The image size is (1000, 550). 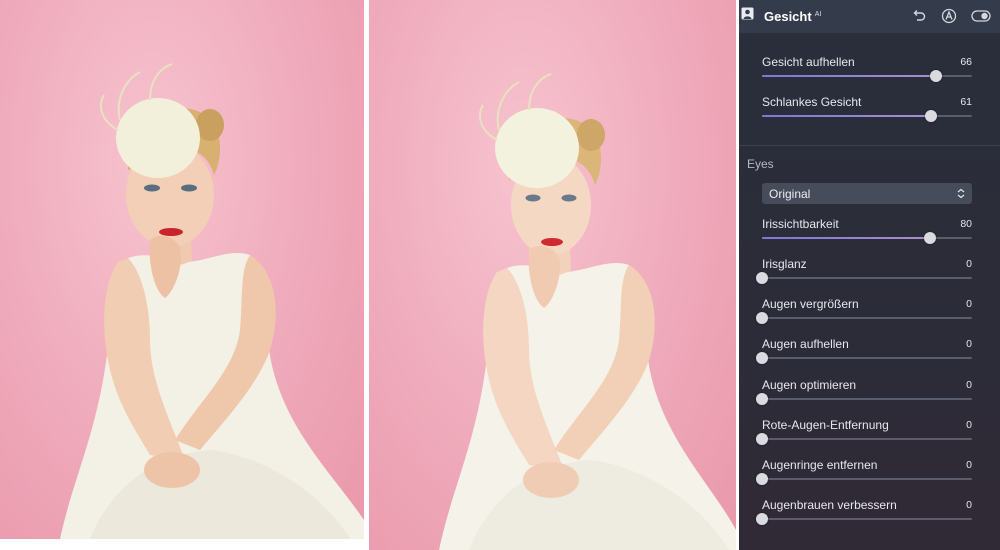 I want to click on slider-augen-aufhellen: Augen aufhellen 0, so click(x=864, y=354).